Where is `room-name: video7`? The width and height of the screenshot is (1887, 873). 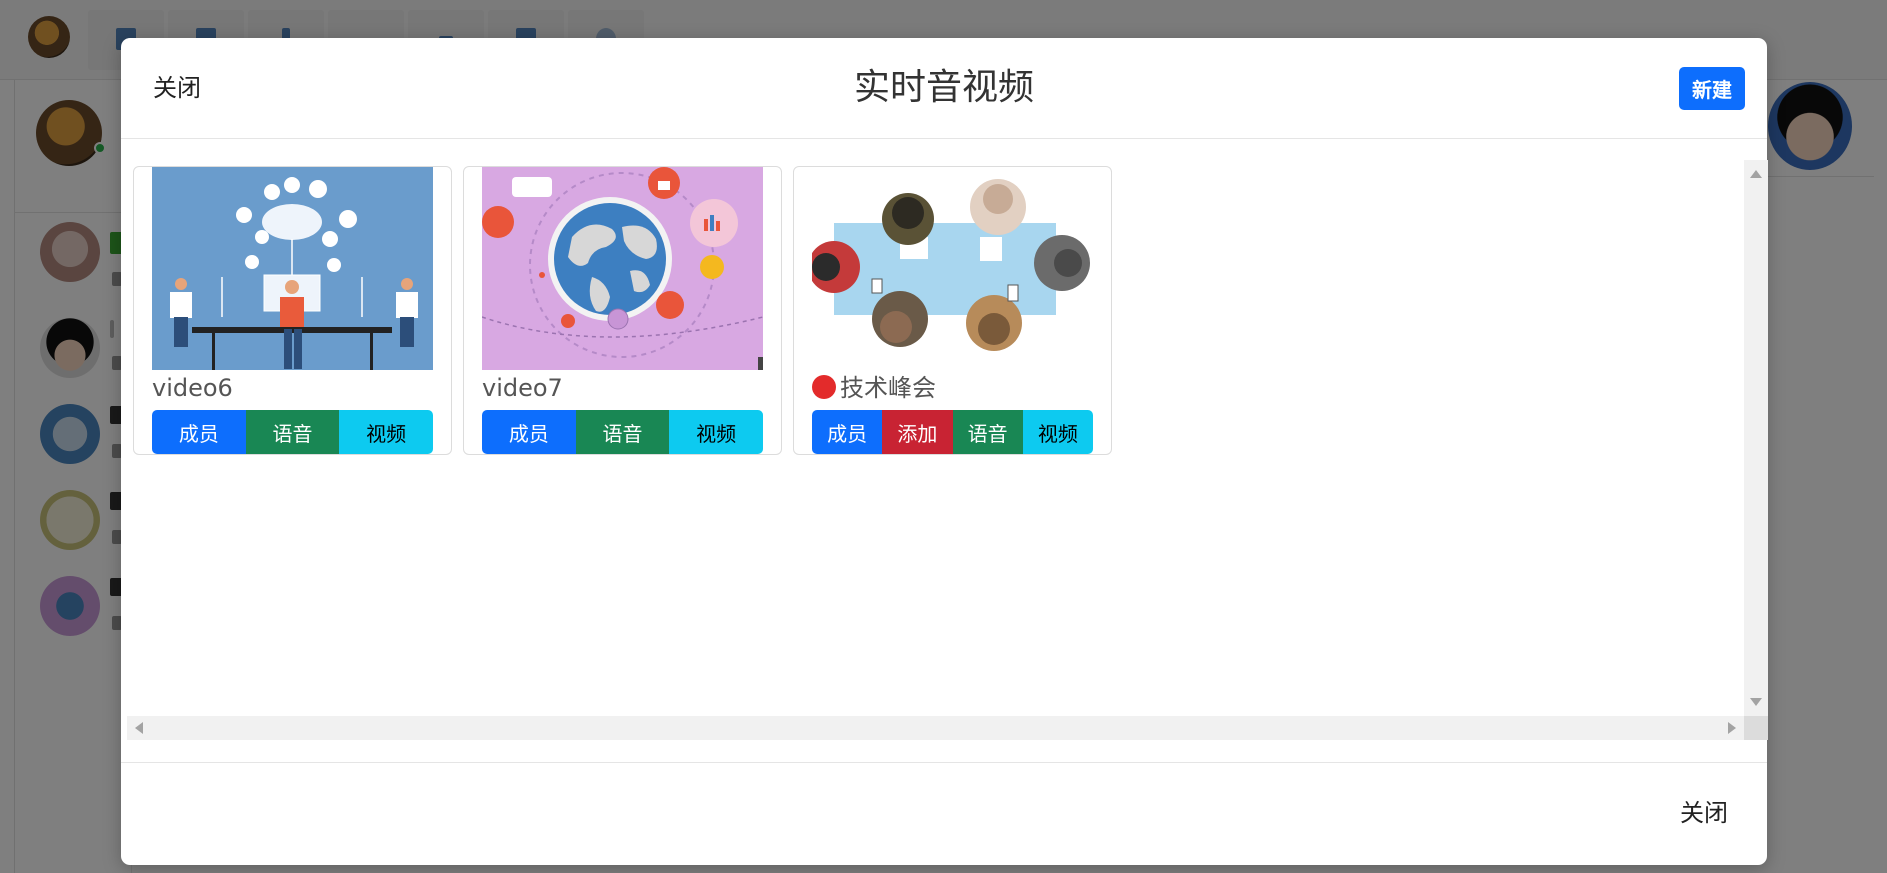
room-name: video7 is located at coordinates (522, 388).